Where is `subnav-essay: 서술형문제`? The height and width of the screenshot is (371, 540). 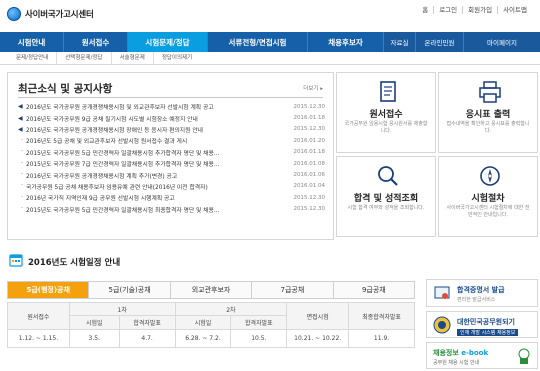 subnav-essay: 서술형문제 is located at coordinates (133, 58).